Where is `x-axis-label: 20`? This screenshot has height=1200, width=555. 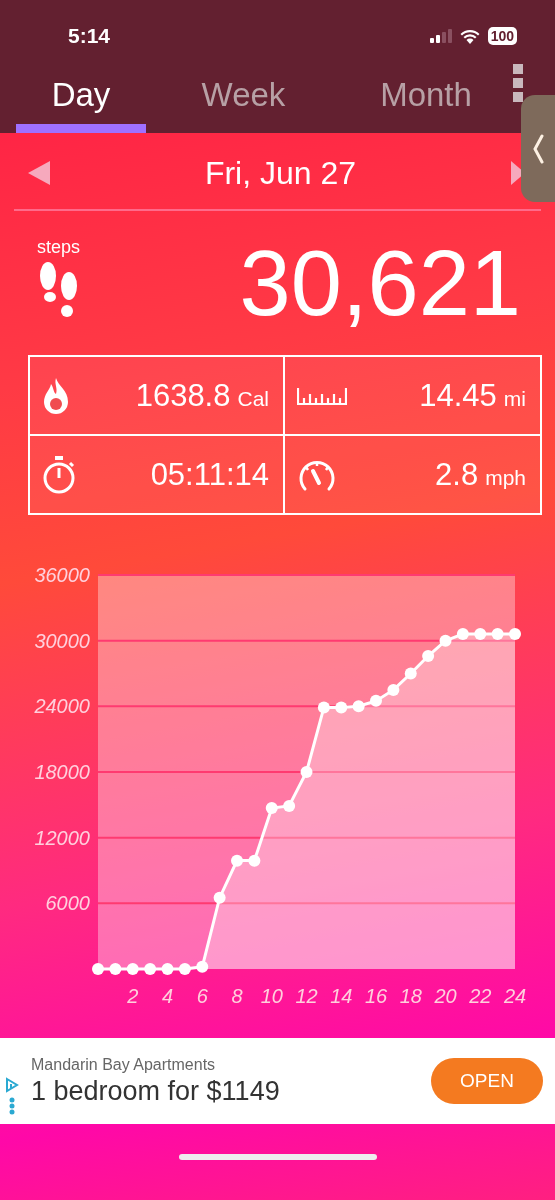 x-axis-label: 20 is located at coordinates (445, 996).